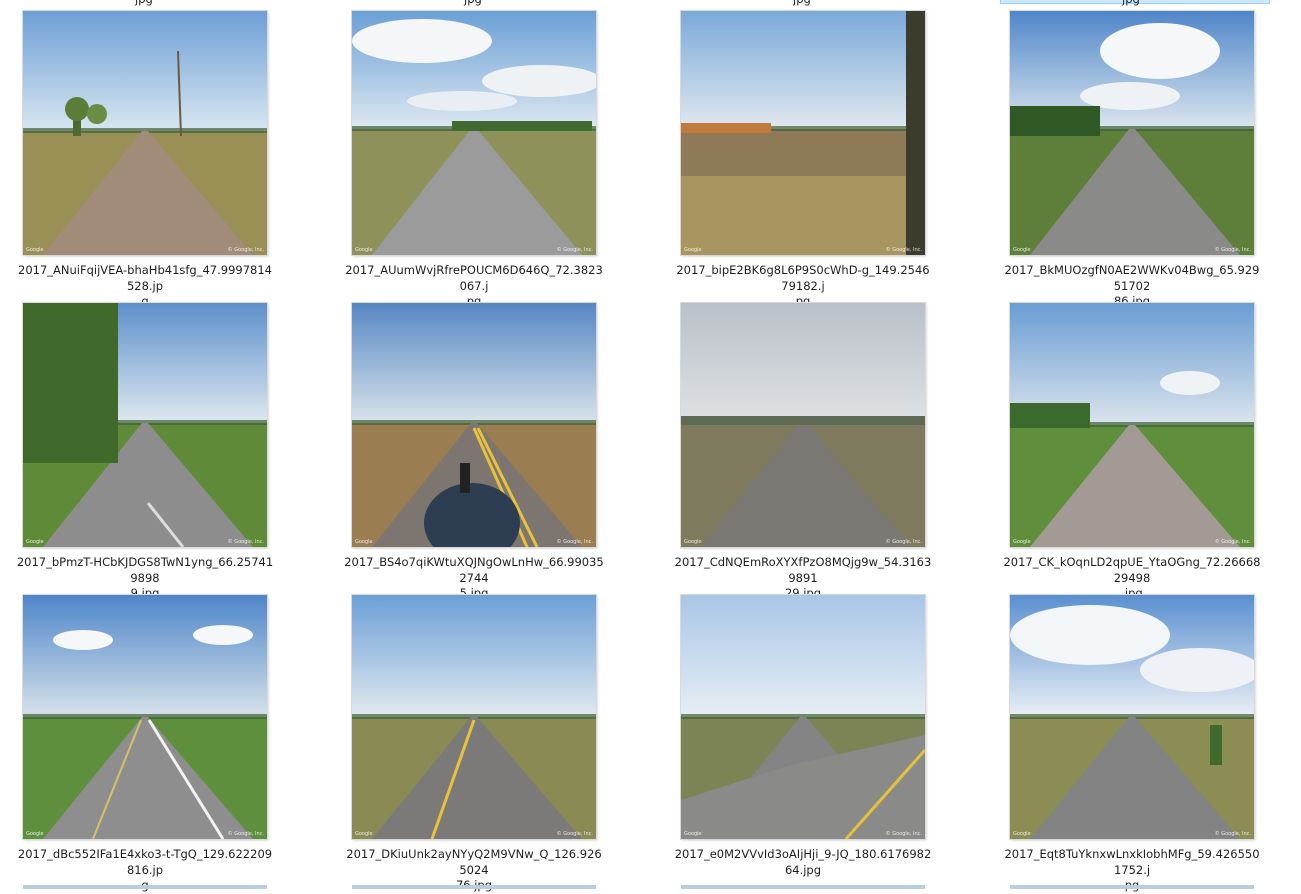  What do you see at coordinates (474, 570) in the screenshot?
I see `file-name-line-1: 2017_BS4o7qiKWtuXQJNgOwLnHw_66.990352744` at bounding box center [474, 570].